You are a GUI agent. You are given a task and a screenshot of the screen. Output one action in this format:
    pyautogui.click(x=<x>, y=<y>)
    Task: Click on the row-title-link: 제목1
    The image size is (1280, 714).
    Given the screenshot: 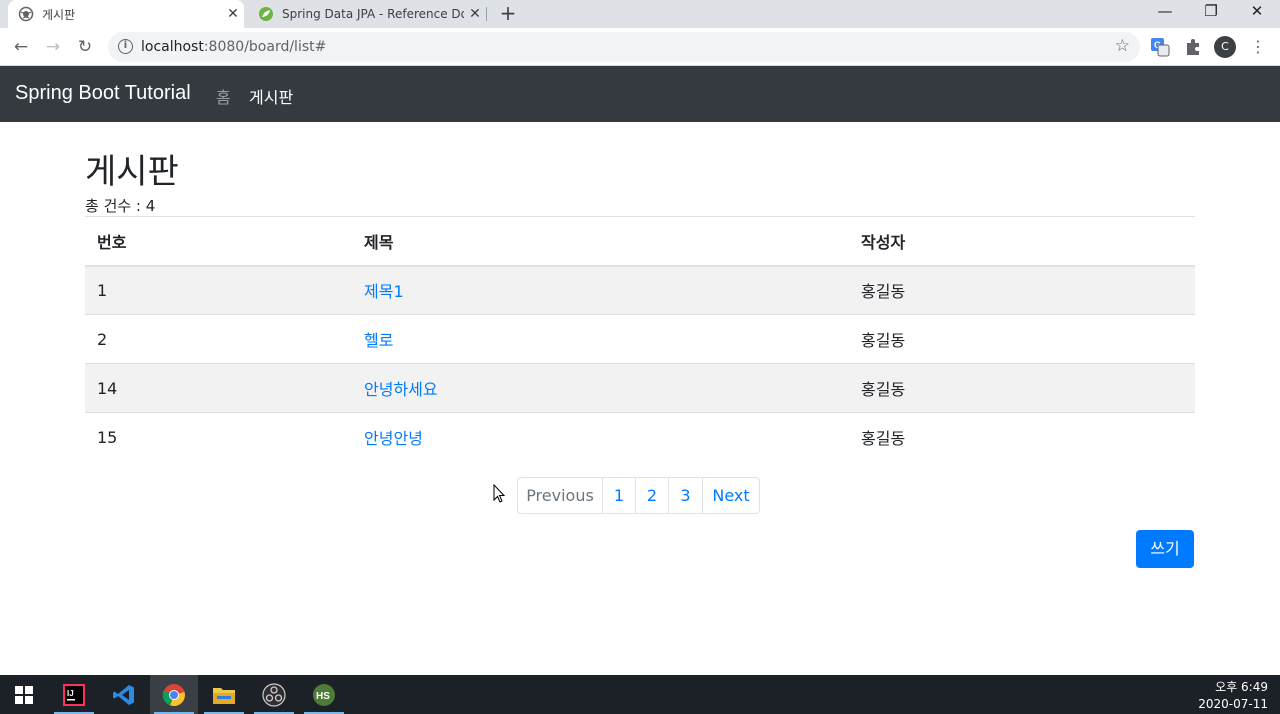 What is the action you would take?
    pyautogui.click(x=384, y=291)
    